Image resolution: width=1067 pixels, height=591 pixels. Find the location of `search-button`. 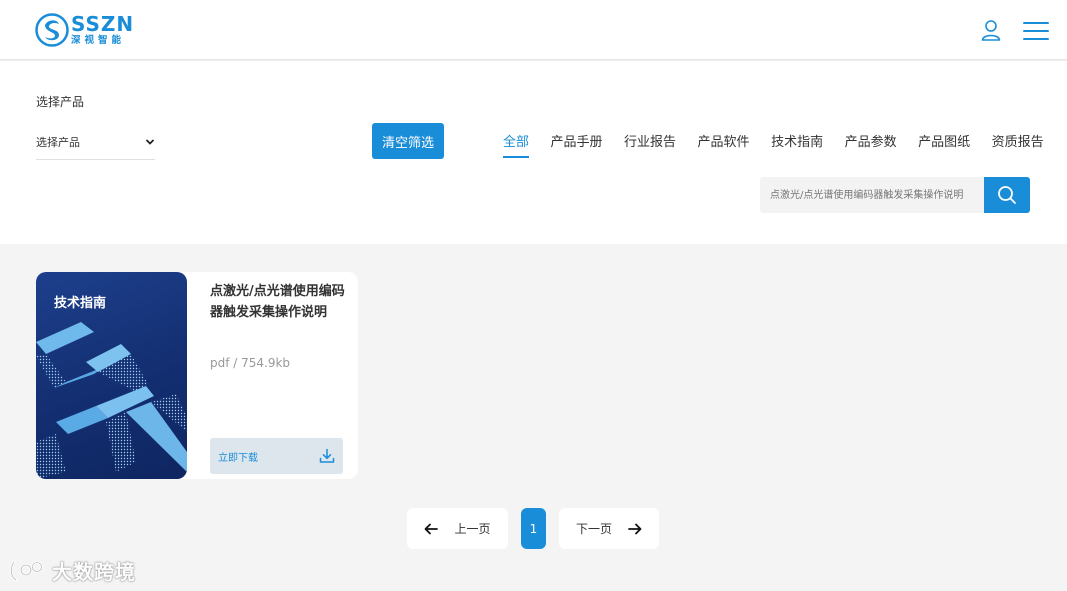

search-button is located at coordinates (1007, 195).